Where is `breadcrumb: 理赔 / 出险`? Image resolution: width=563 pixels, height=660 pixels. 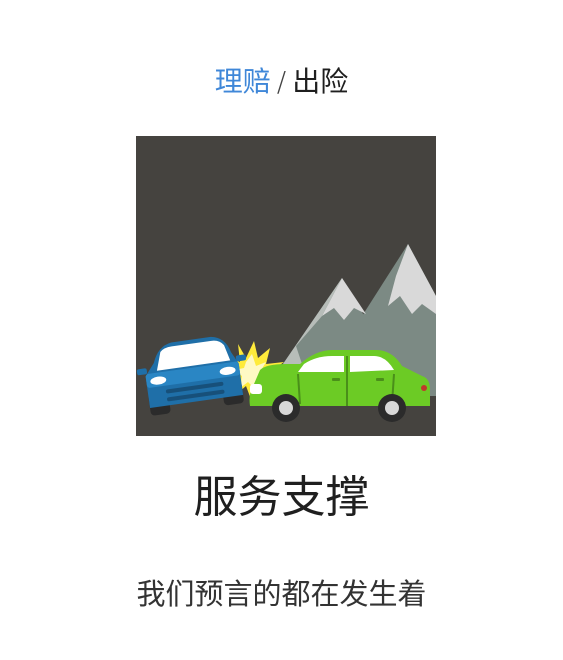 breadcrumb: 理赔 / 出险 is located at coordinates (281, 82).